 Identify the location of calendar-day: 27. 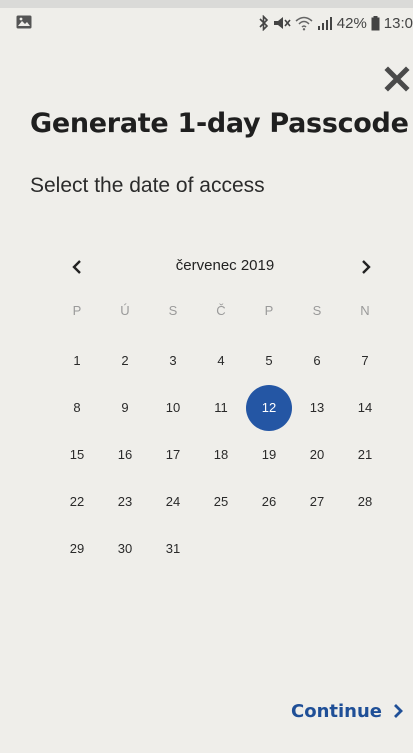
(317, 501).